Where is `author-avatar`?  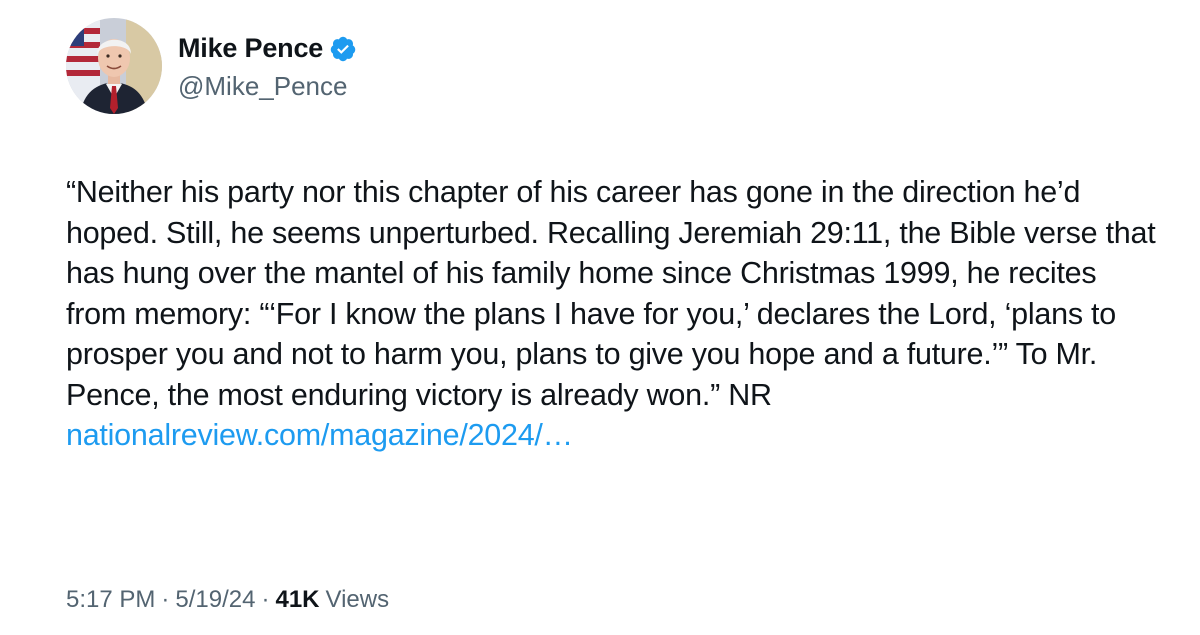
author-avatar is located at coordinates (114, 66).